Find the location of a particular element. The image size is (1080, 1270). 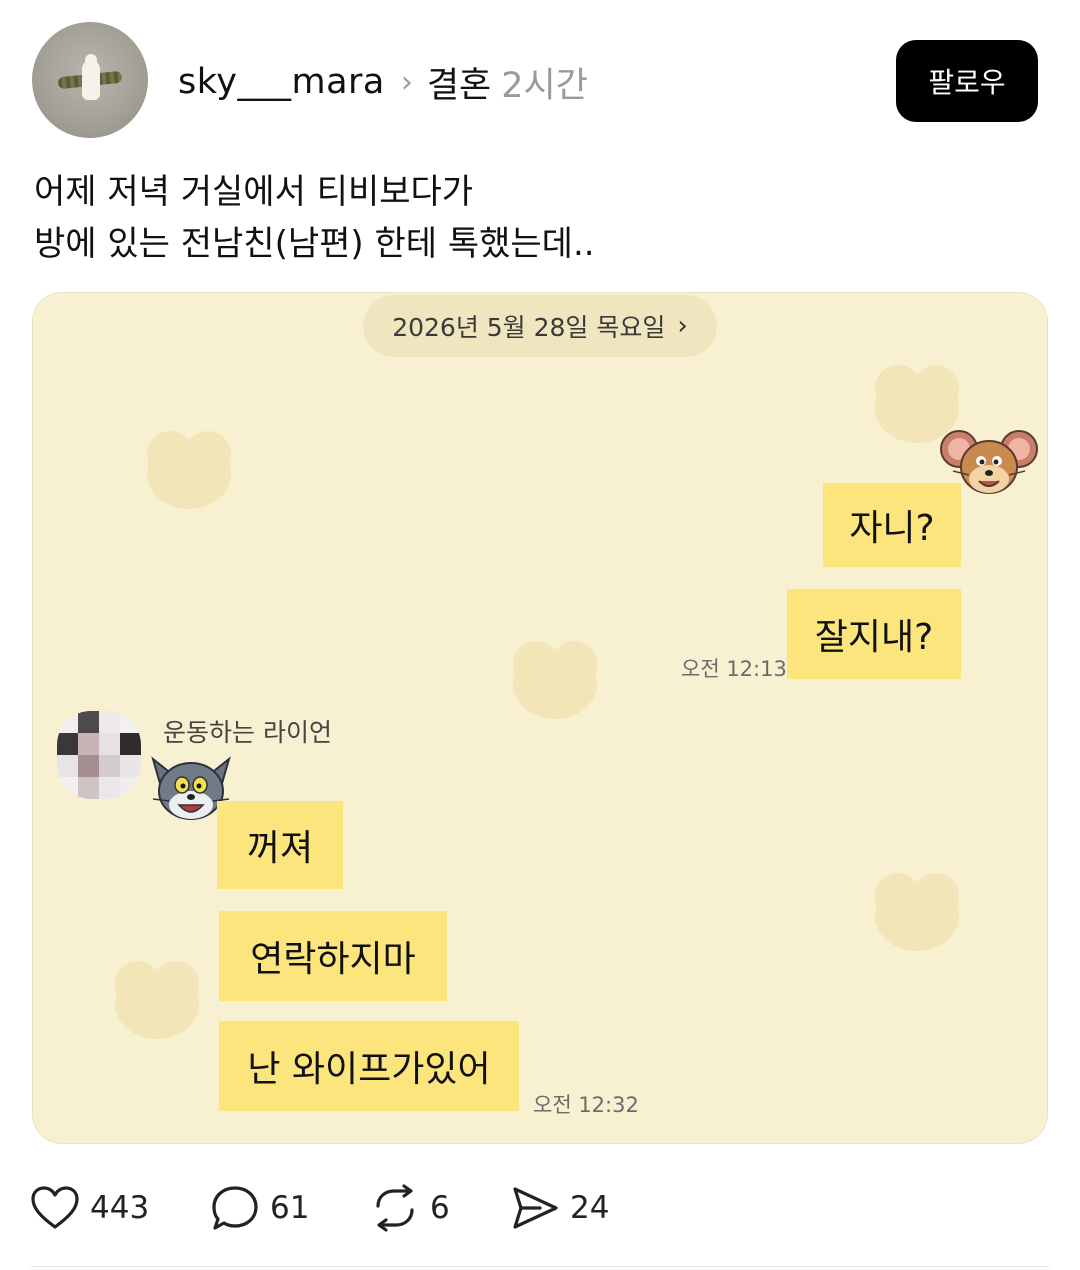

post-divider is located at coordinates (540, 1266).